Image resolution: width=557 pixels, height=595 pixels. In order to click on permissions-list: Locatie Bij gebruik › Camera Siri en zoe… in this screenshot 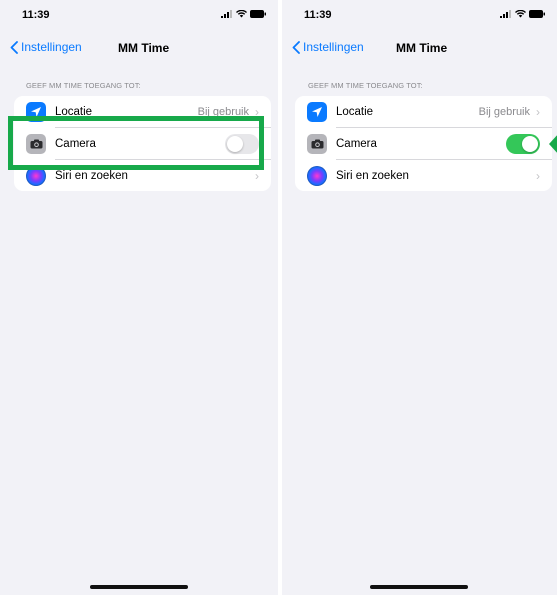, I will do `click(423, 143)`.